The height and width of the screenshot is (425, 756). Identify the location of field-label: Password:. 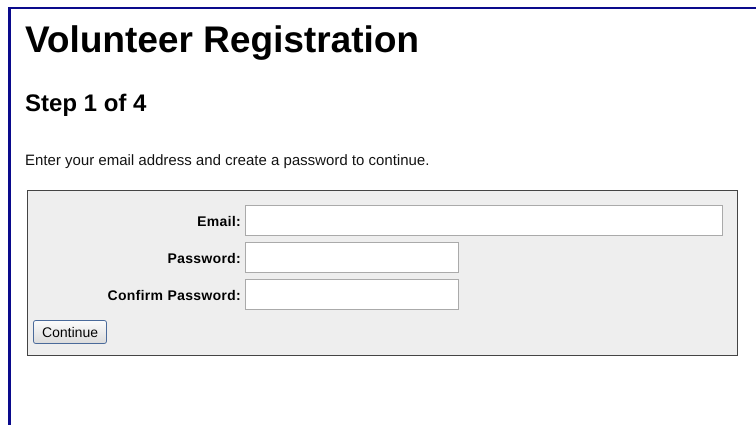
(203, 258).